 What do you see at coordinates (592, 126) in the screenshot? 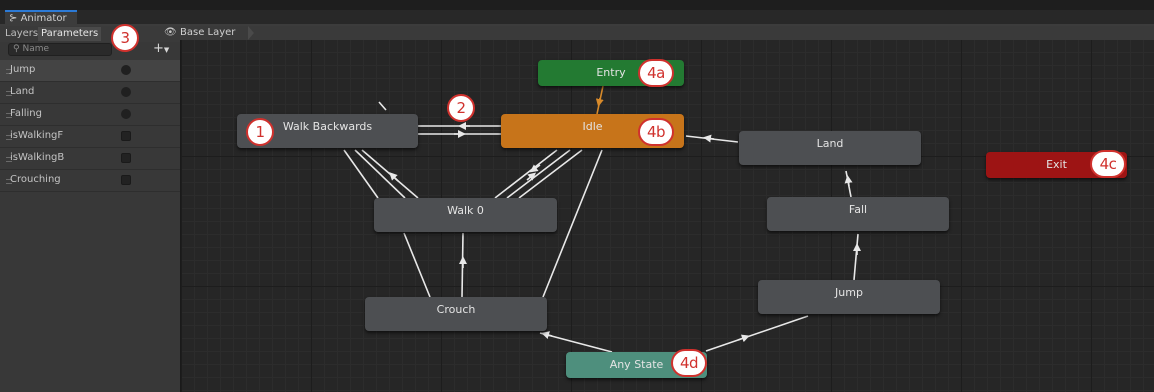
I see `state-label: Idle` at bounding box center [592, 126].